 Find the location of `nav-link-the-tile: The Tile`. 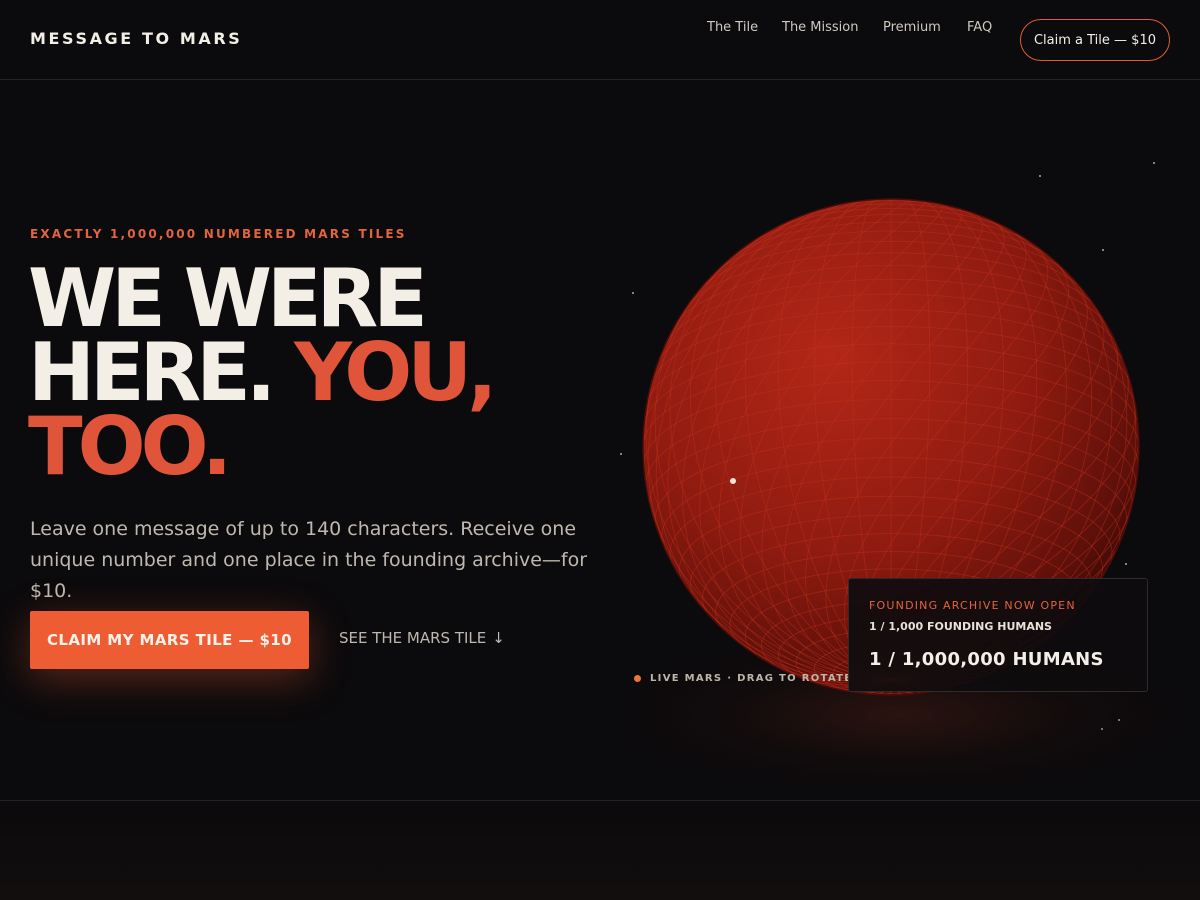

nav-link-the-tile: The Tile is located at coordinates (732, 27).